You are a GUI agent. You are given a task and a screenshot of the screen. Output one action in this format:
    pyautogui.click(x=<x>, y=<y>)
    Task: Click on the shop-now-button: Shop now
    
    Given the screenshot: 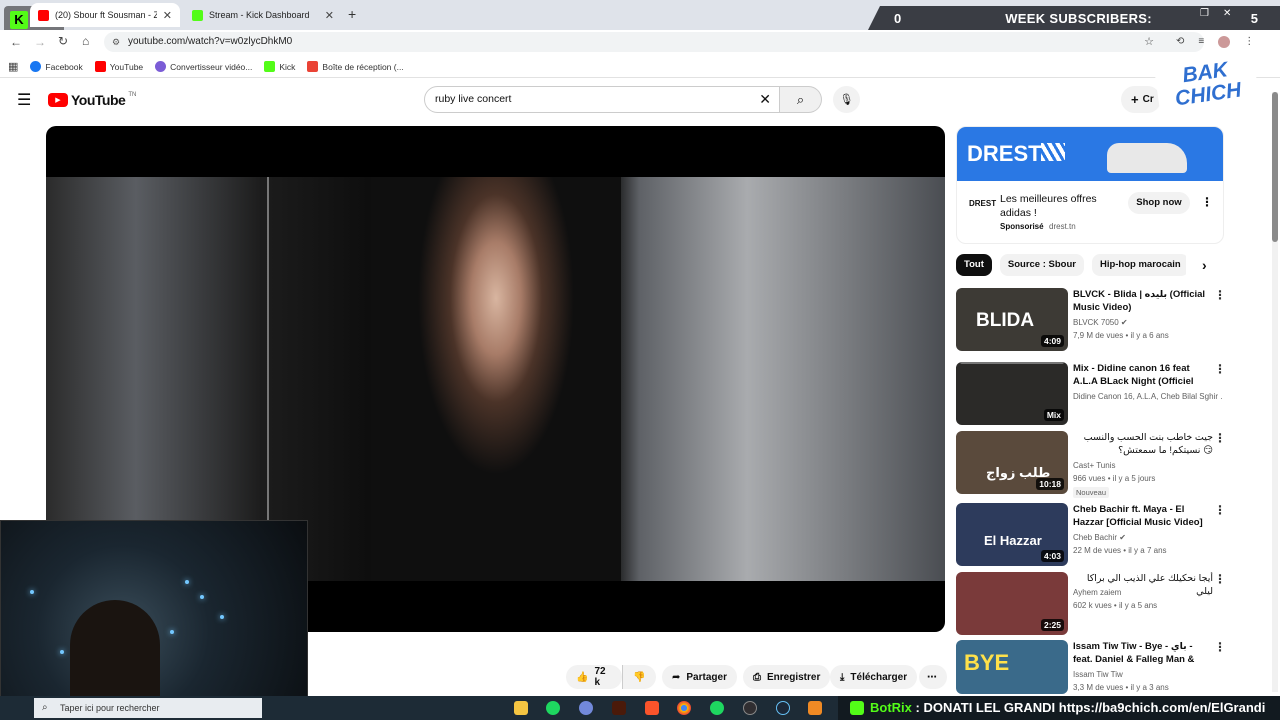 What is the action you would take?
    pyautogui.click(x=1159, y=203)
    